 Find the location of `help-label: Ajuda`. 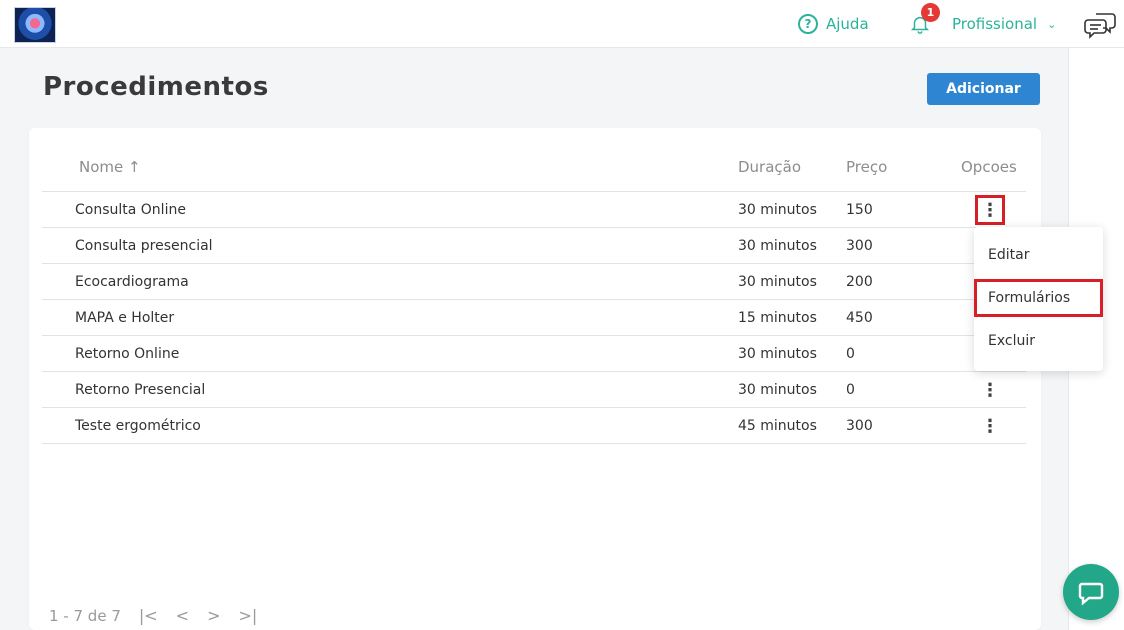

help-label: Ajuda is located at coordinates (847, 24).